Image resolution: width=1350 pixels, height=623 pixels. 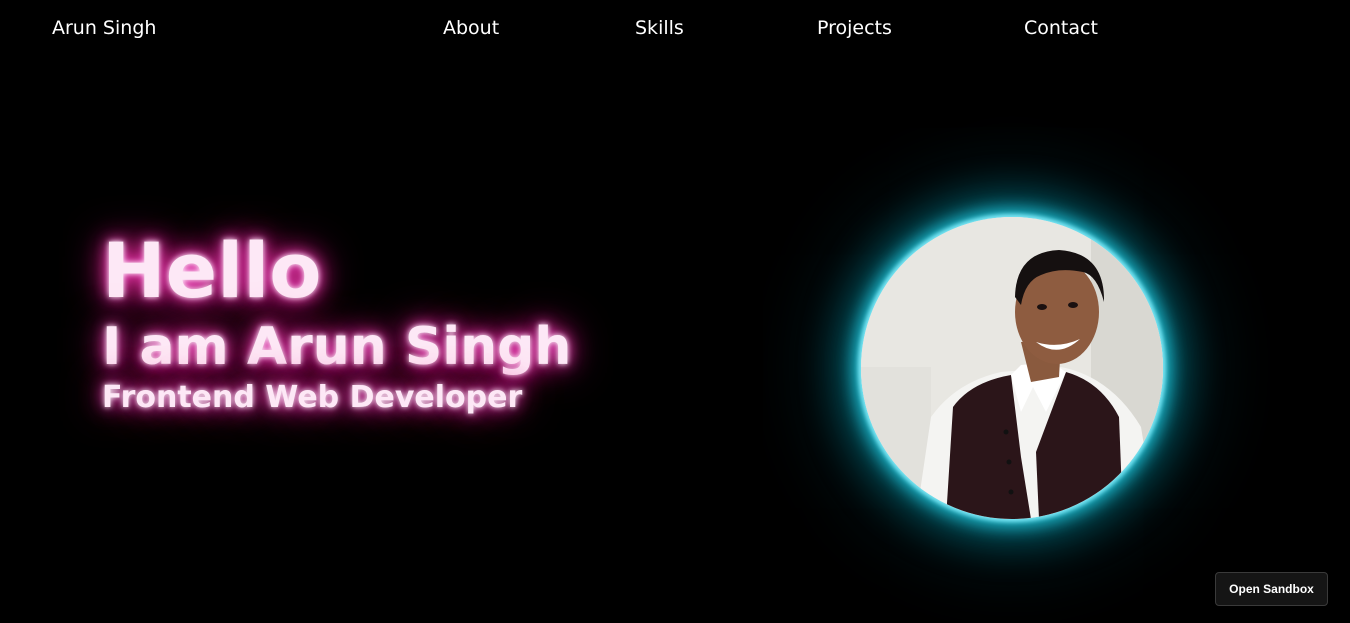 I want to click on hero-role: Frontend Web Developer, so click(x=312, y=397).